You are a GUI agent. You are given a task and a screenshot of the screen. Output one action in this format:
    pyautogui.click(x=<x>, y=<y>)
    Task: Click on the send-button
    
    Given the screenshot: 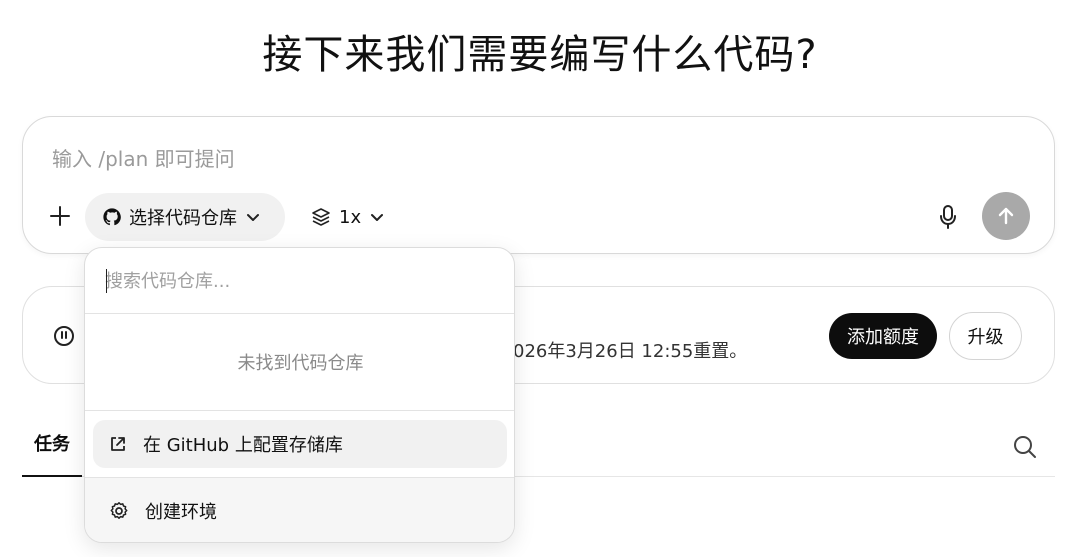 What is the action you would take?
    pyautogui.click(x=1006, y=216)
    